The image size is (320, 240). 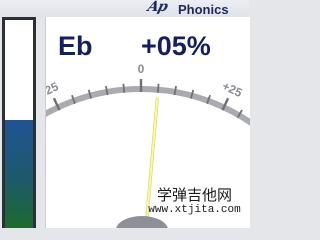 I want to click on level-meter-fill, so click(x=19, y=174).